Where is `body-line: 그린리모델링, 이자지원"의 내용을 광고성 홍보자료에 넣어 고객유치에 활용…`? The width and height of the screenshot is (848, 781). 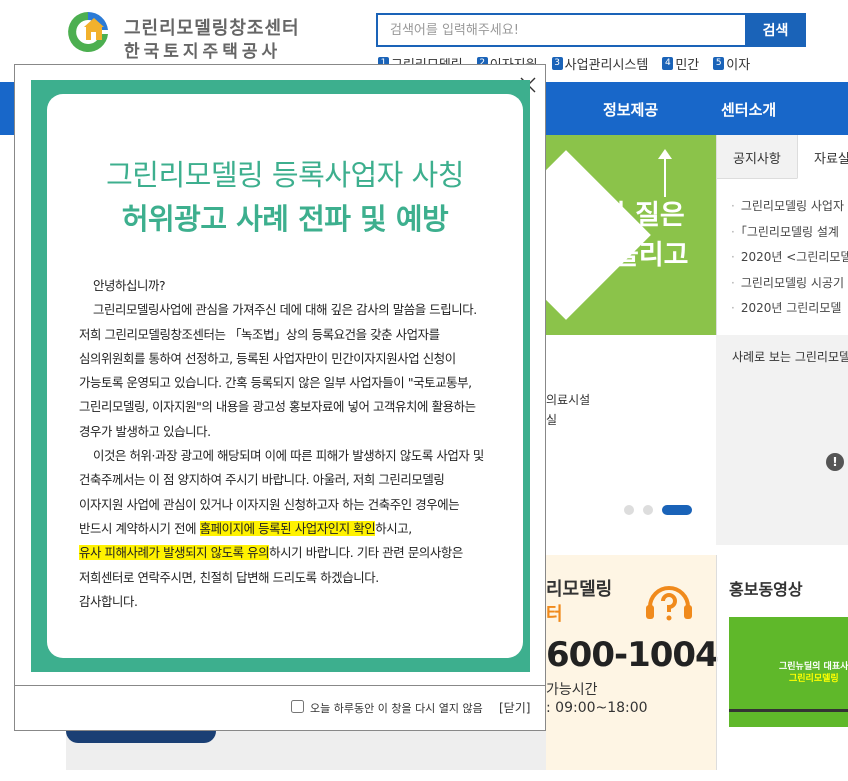
body-line: 그린리모델링, 이자지원"의 내용을 광고성 홍보자료에 넣어 고객유치에 활용… is located at coordinates (277, 407).